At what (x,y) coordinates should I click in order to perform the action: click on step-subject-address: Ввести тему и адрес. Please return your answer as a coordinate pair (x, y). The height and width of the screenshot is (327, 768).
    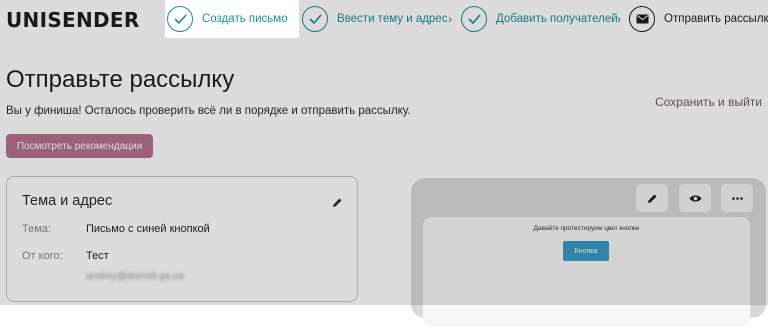
    Looking at the image, I should click on (374, 19).